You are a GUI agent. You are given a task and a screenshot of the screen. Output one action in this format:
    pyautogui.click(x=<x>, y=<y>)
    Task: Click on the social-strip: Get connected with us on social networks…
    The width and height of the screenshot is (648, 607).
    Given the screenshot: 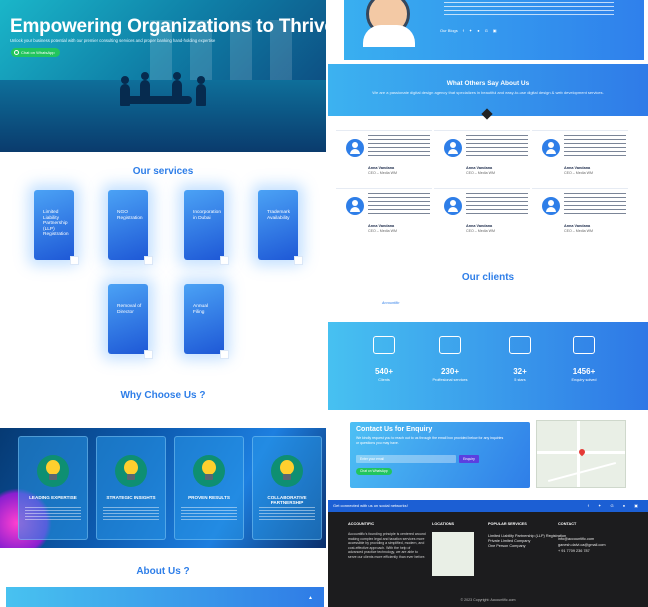 What is the action you would take?
    pyautogui.click(x=488, y=506)
    